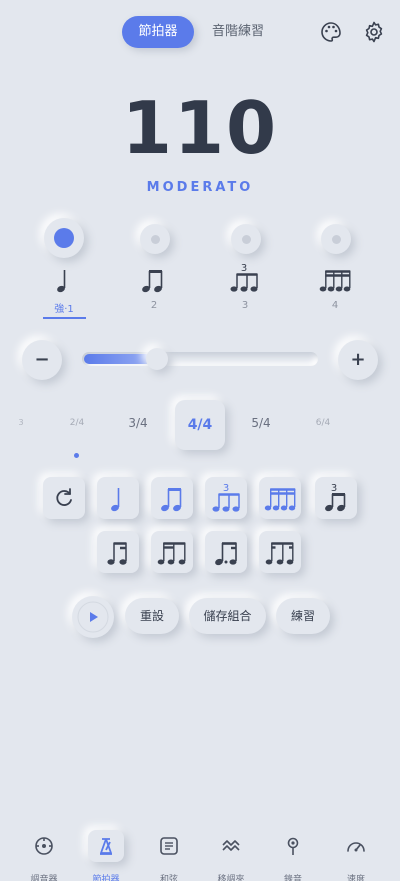 The height and width of the screenshot is (881, 400). I want to click on sixteenths-eighth-icon, so click(171, 553).